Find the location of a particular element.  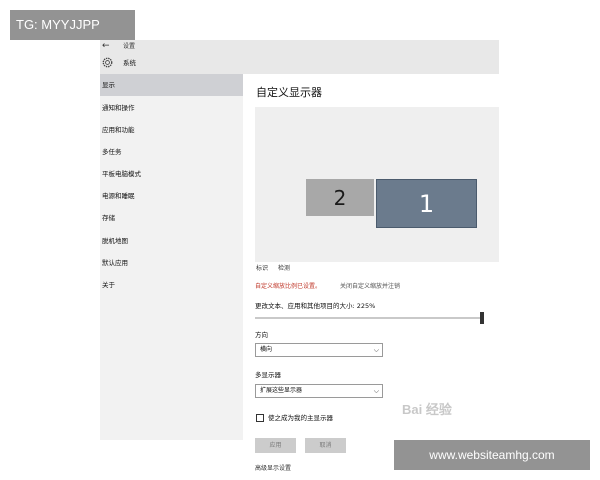

sidebar-item-default-apps: 默认应用 is located at coordinates (171, 263).